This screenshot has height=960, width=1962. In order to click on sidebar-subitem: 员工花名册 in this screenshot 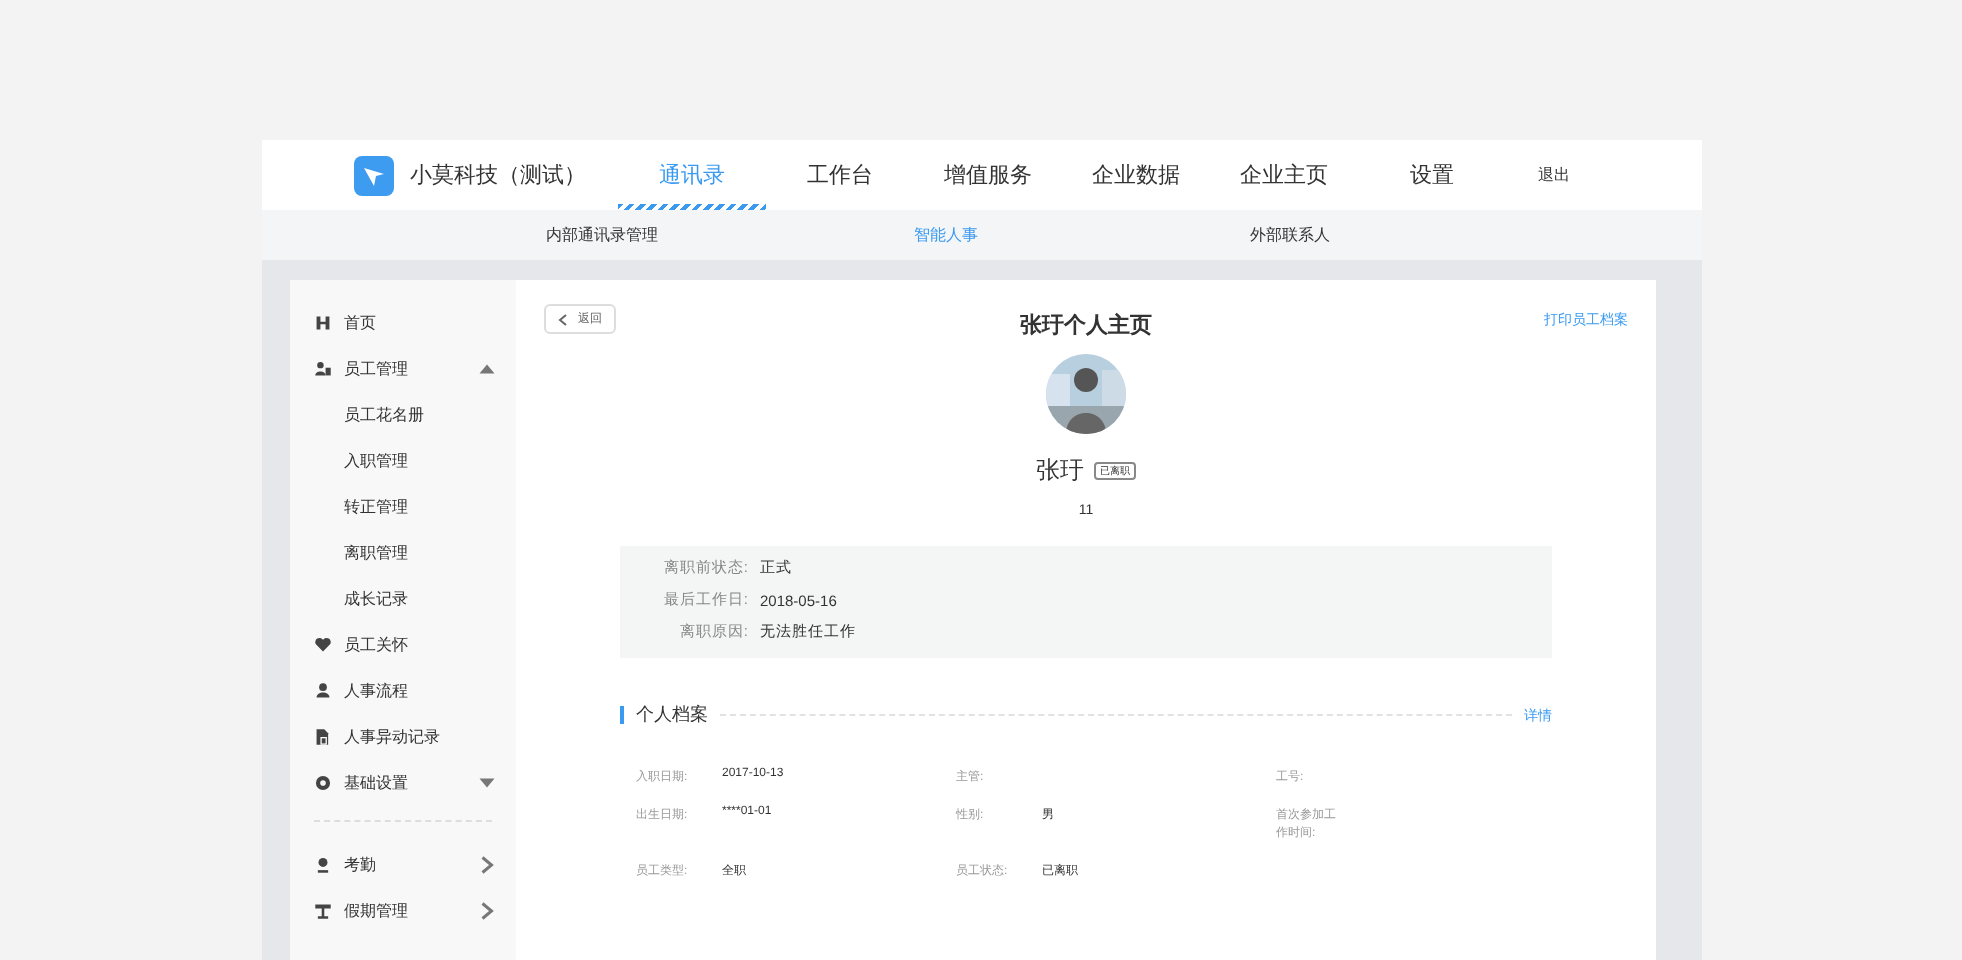, I will do `click(403, 415)`.